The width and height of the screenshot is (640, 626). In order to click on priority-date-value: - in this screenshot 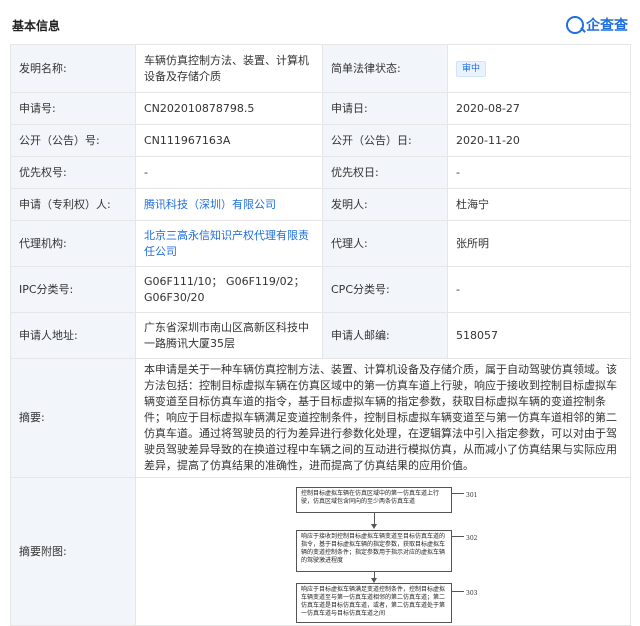, I will do `click(539, 172)`.